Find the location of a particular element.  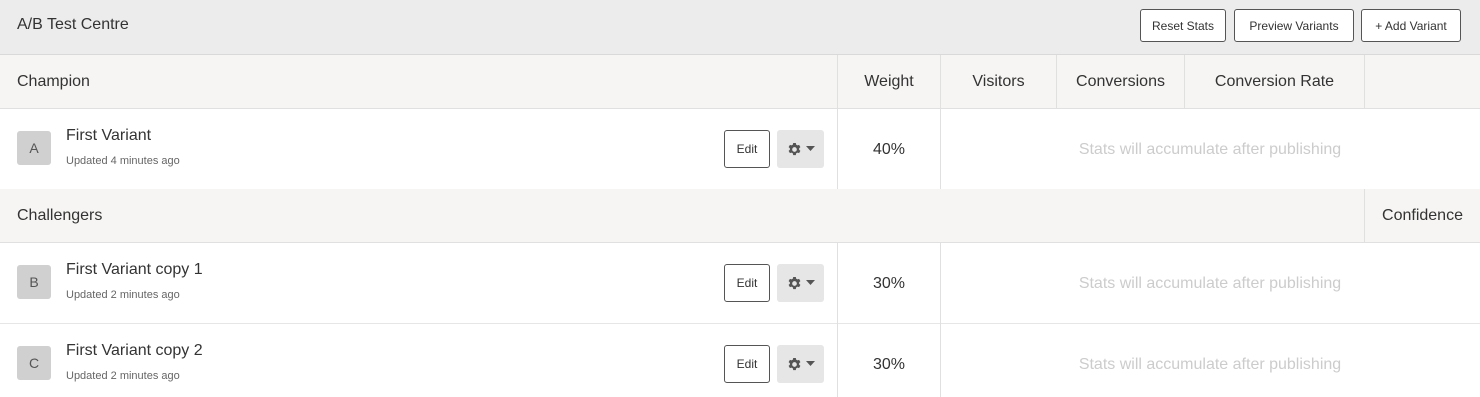

conversions-header: Conversions is located at coordinates (1120, 81).